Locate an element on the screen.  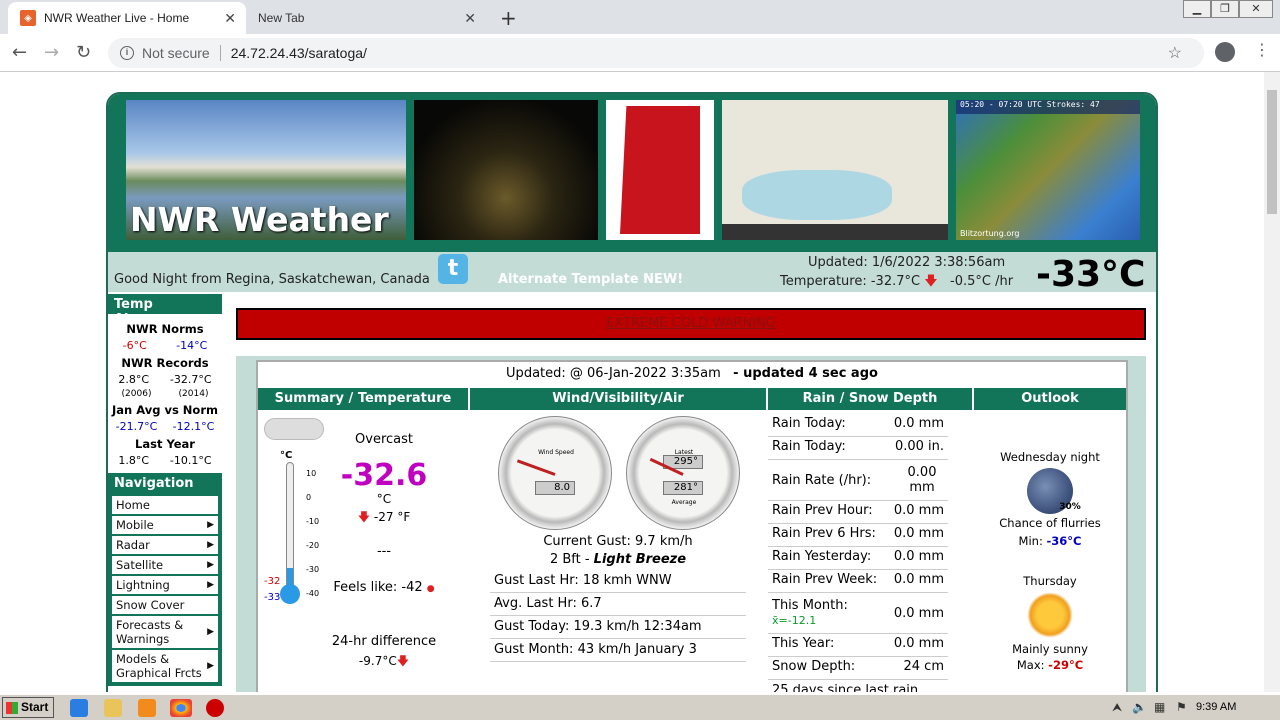
network-icon: ▦ is located at coordinates (1159, 707).